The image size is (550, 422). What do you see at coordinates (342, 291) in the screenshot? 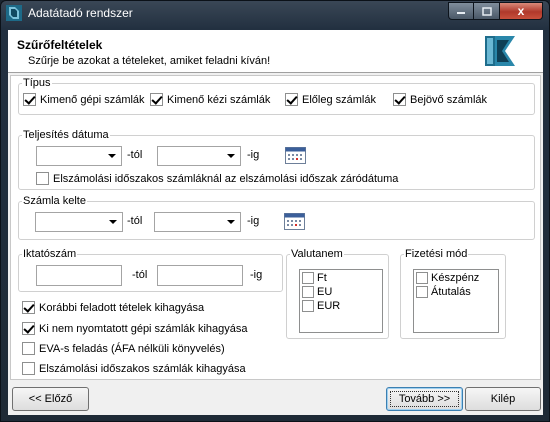
I see `list-item: EU` at bounding box center [342, 291].